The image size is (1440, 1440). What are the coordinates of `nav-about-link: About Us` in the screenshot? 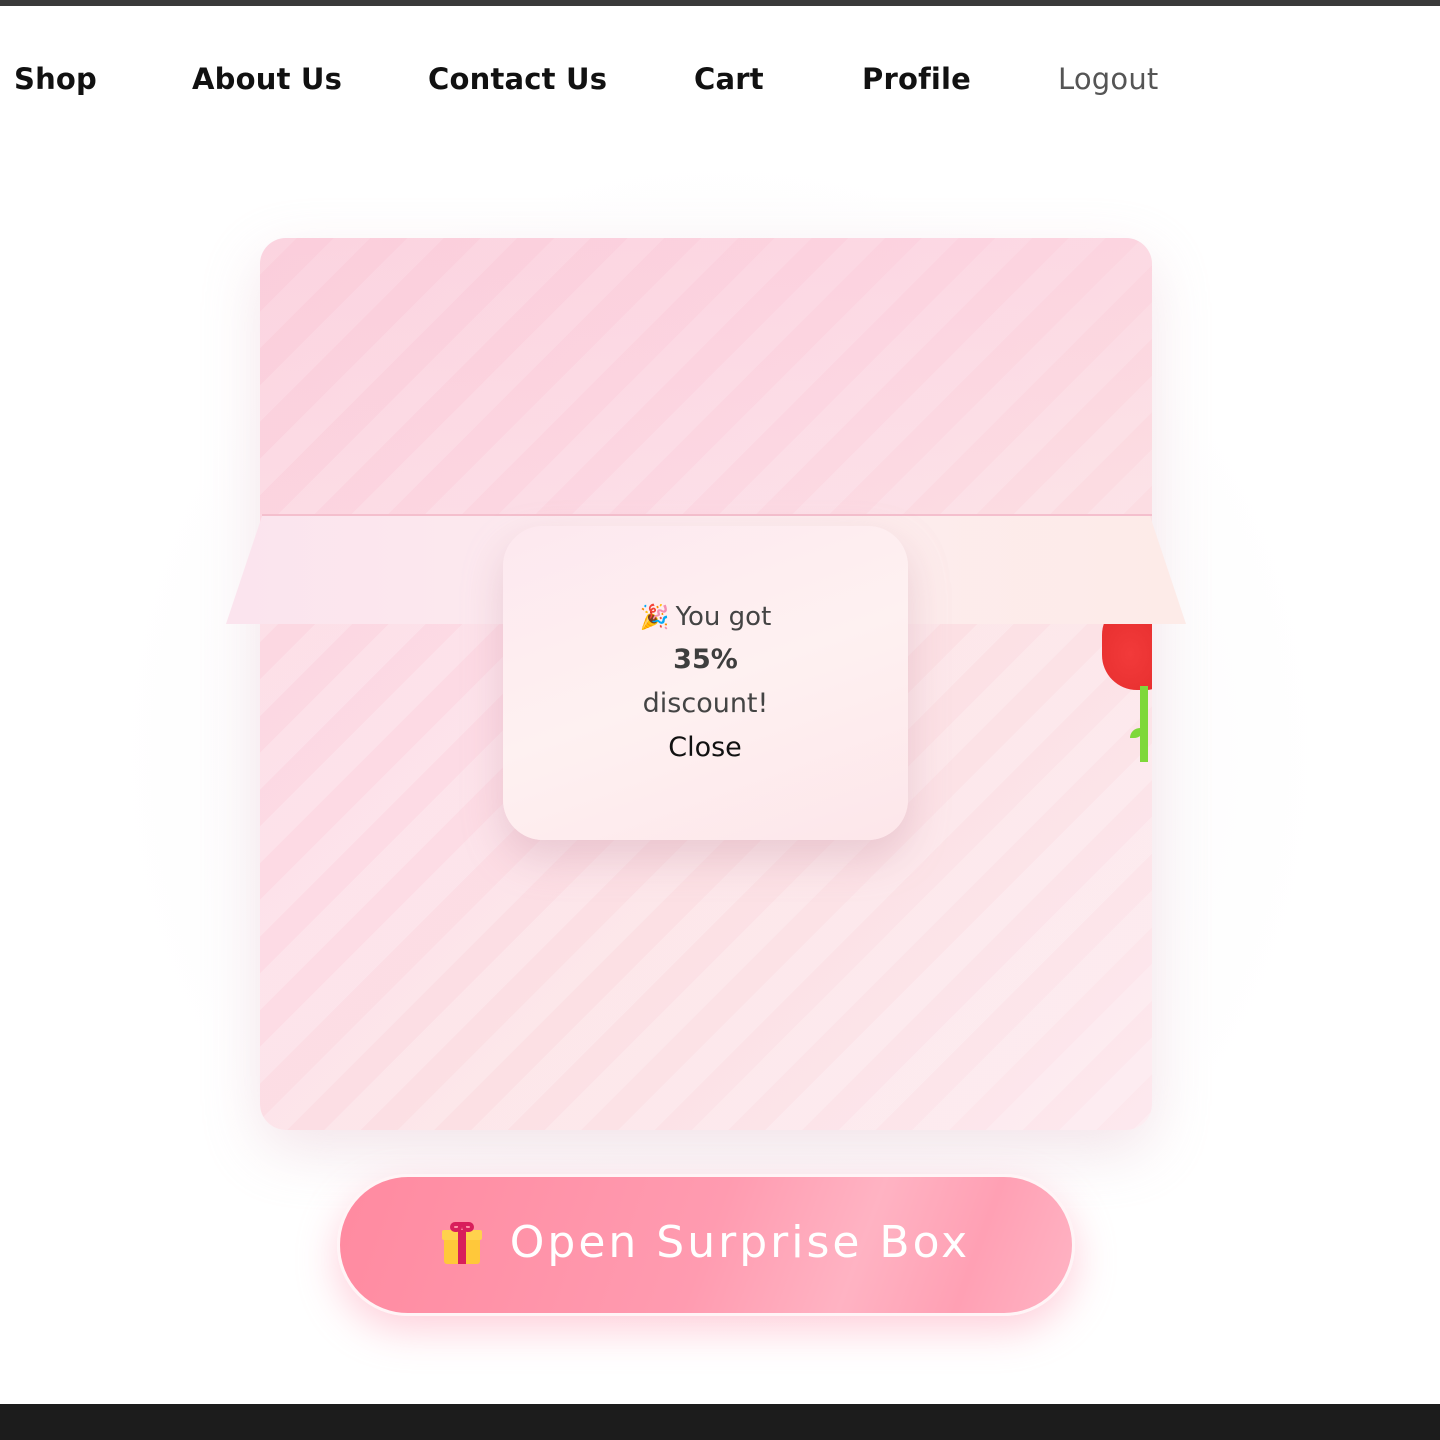 It's located at (267, 79).